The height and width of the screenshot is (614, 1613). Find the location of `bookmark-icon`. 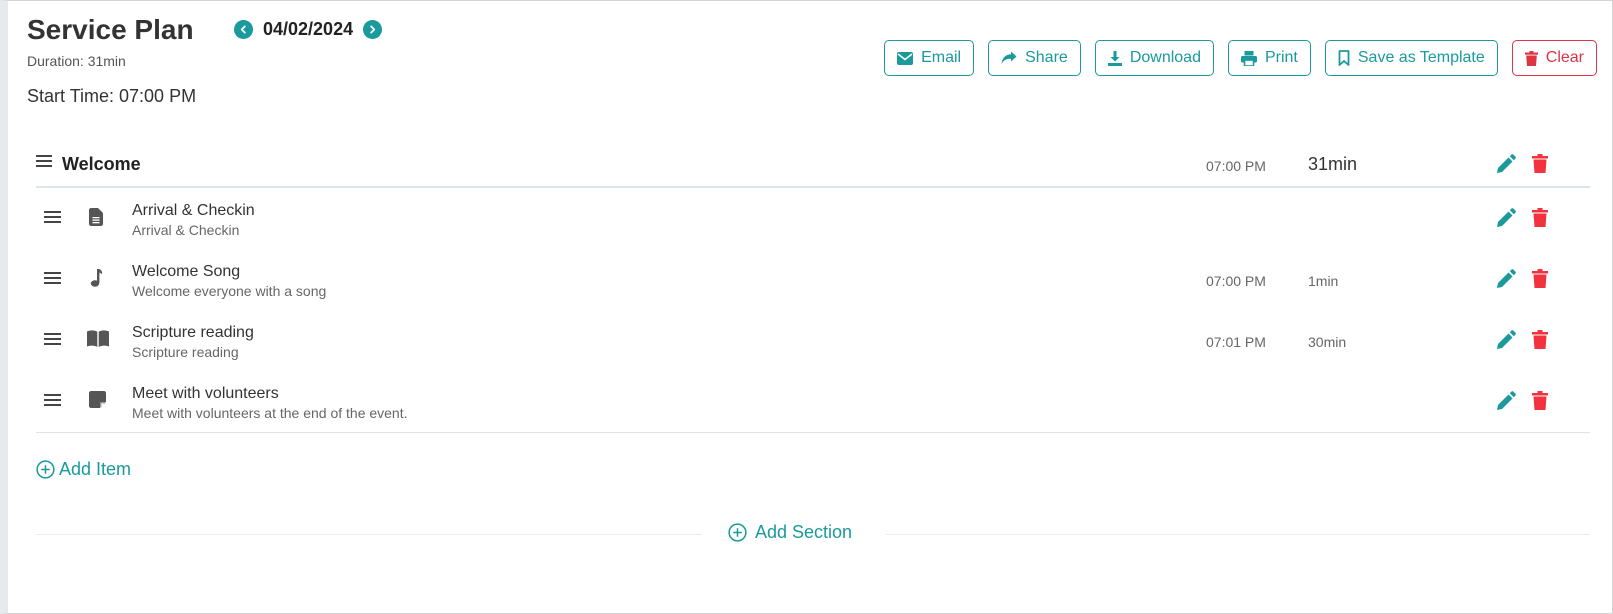

bookmark-icon is located at coordinates (1344, 58).